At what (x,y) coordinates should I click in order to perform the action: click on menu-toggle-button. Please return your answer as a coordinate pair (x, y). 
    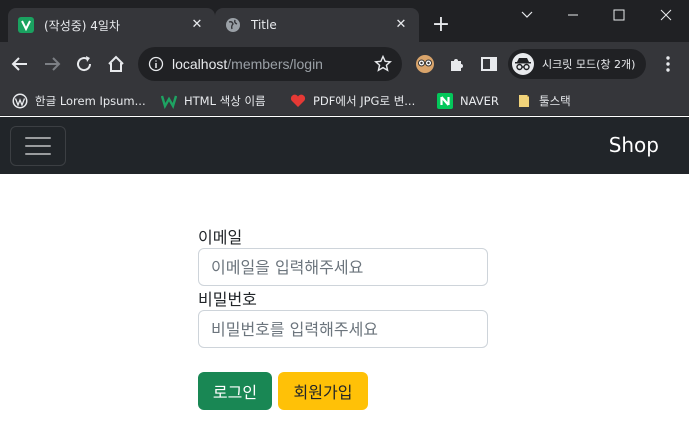
    Looking at the image, I should click on (38, 146).